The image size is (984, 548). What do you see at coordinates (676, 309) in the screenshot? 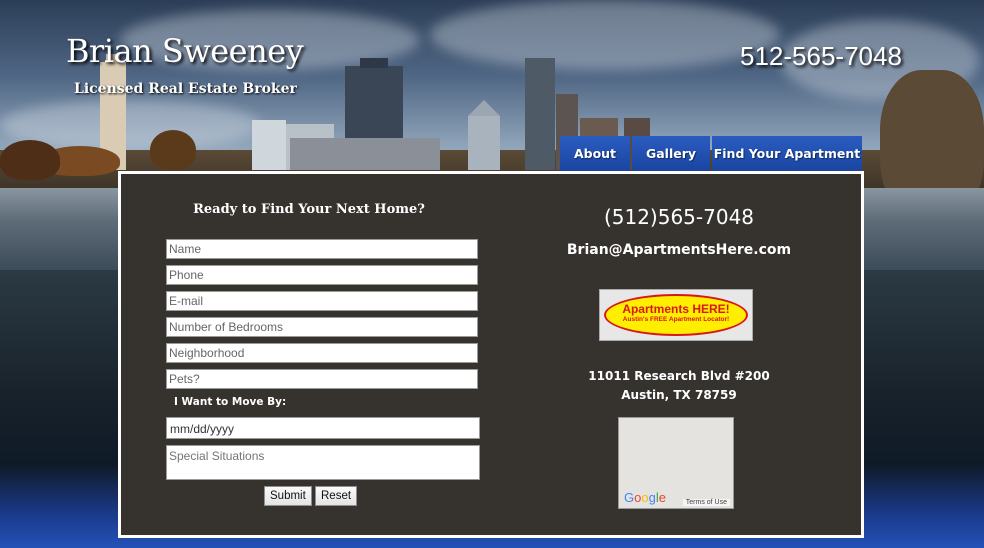
I see `logo-text: Apartments HERE!` at bounding box center [676, 309].